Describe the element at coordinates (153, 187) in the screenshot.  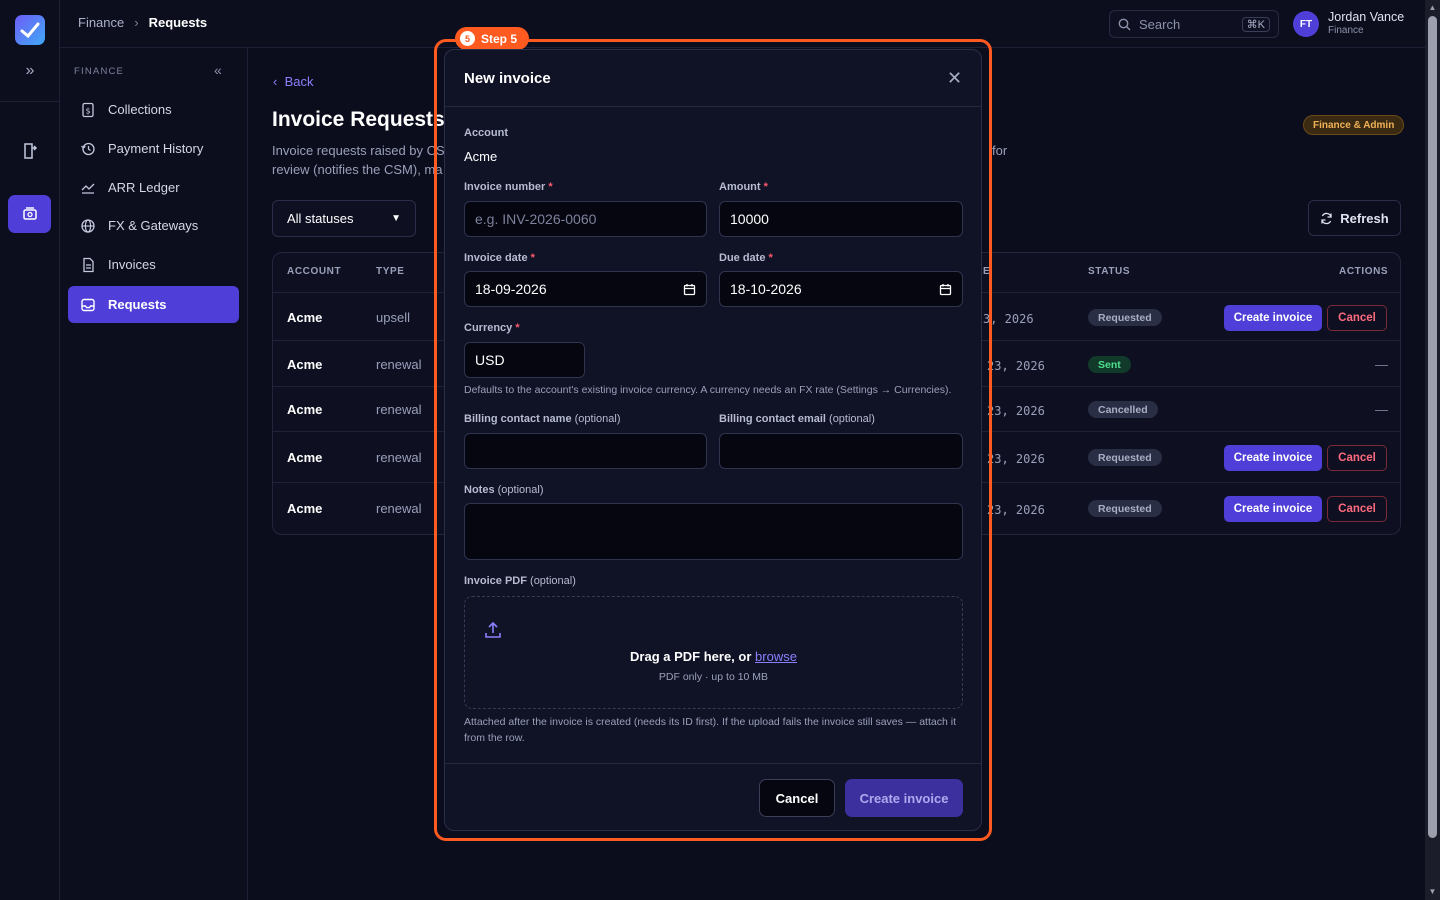
I see `sidebar-item-arr-ledger: ARR Ledger` at that location.